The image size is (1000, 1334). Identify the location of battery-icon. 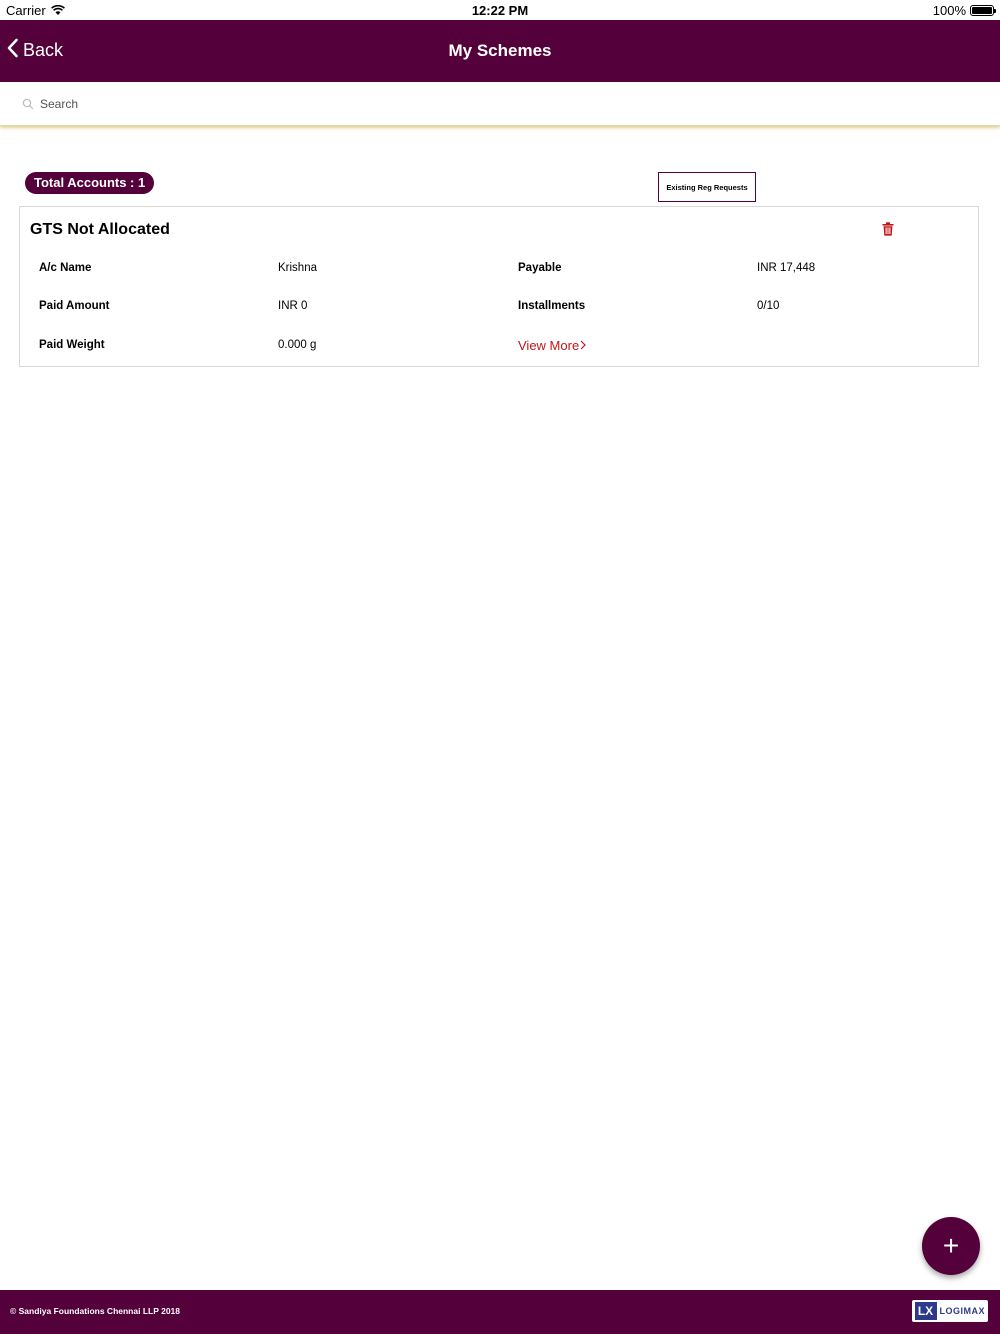
(983, 10).